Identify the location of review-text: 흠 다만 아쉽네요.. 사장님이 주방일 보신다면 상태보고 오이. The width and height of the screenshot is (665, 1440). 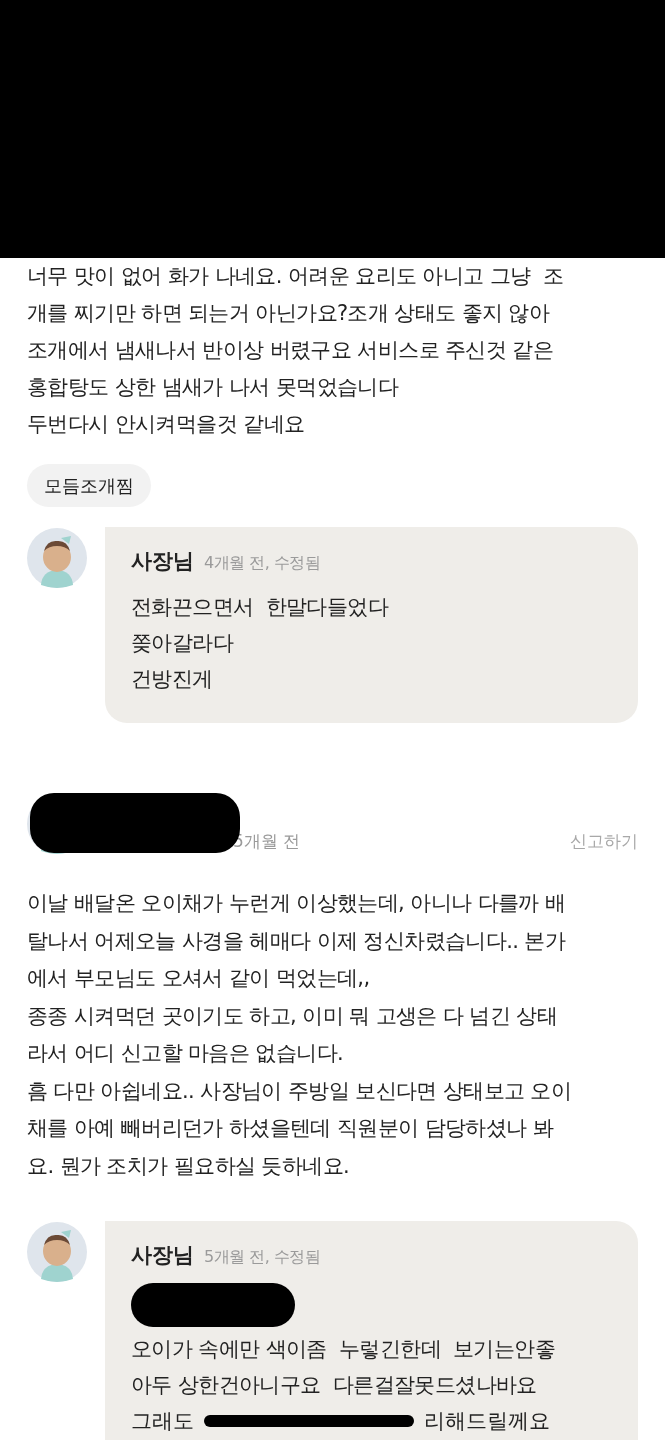
(300, 1091).